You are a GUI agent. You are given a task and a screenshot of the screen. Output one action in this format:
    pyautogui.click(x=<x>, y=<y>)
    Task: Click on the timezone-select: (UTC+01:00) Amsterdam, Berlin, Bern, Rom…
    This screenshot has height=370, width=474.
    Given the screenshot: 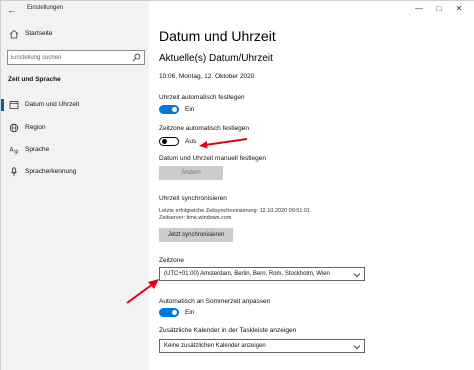 What is the action you would take?
    pyautogui.click(x=262, y=274)
    